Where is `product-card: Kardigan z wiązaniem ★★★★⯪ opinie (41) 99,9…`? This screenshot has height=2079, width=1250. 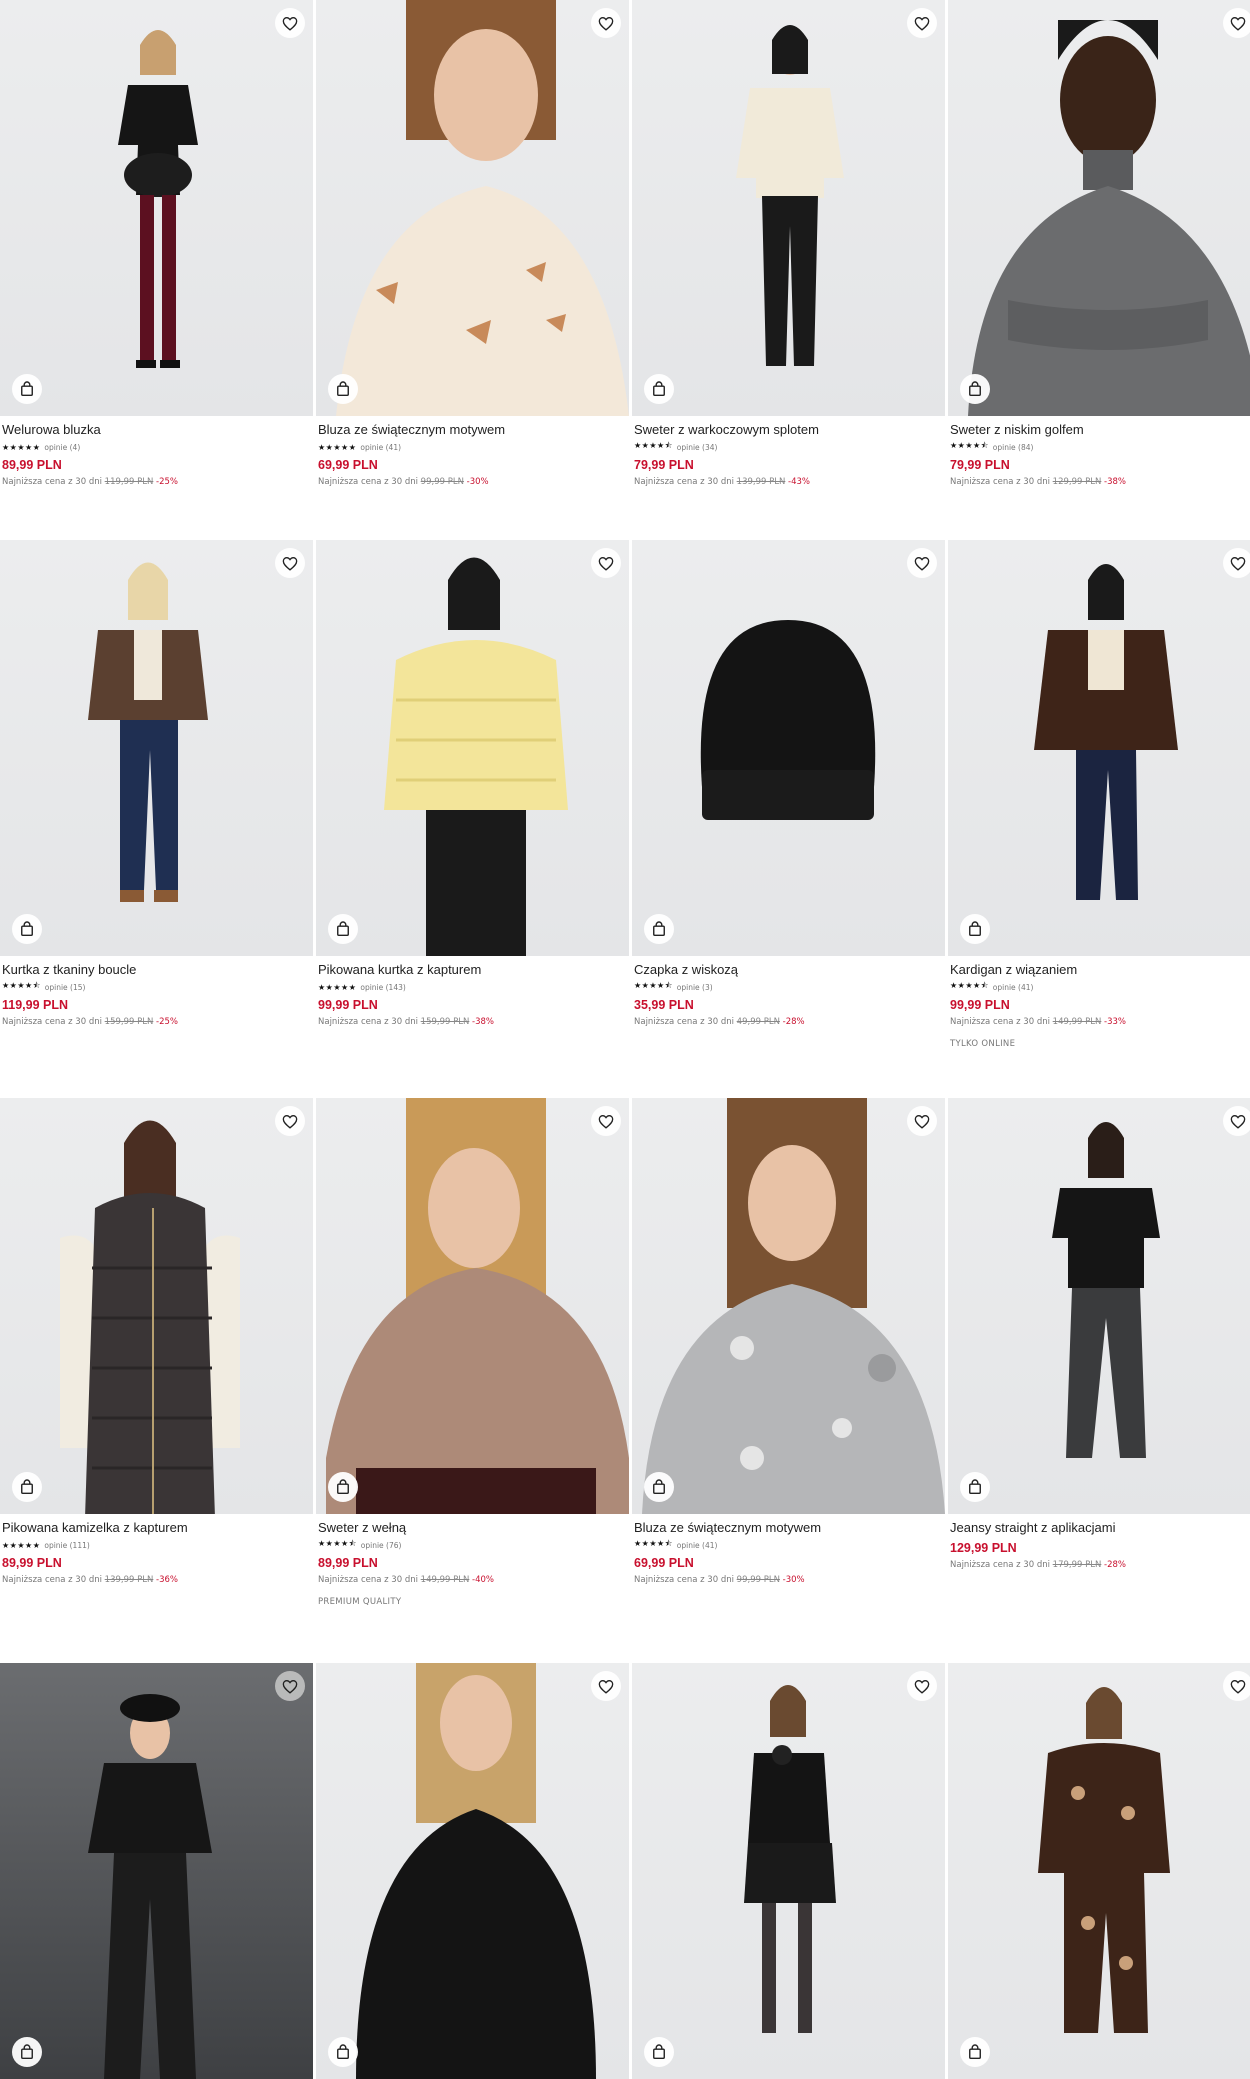
product-card: Kardigan z wiązaniem ★★★★⯪ opinie (41) 99,9… is located at coordinates (1099, 794).